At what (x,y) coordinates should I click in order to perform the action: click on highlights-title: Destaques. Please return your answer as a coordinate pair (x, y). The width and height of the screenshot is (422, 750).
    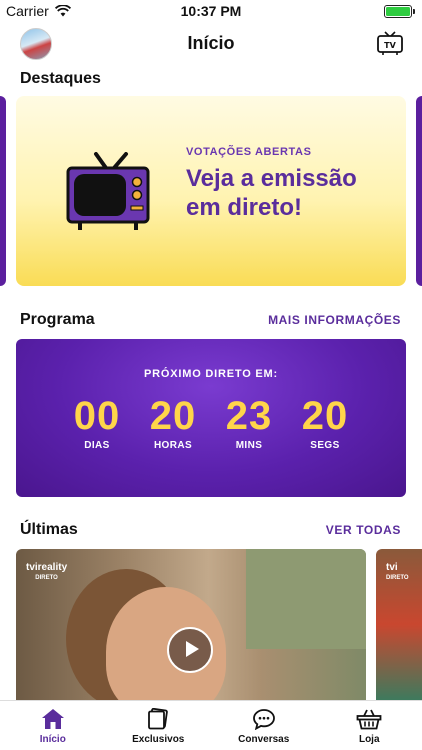
    Looking at the image, I should click on (60, 78).